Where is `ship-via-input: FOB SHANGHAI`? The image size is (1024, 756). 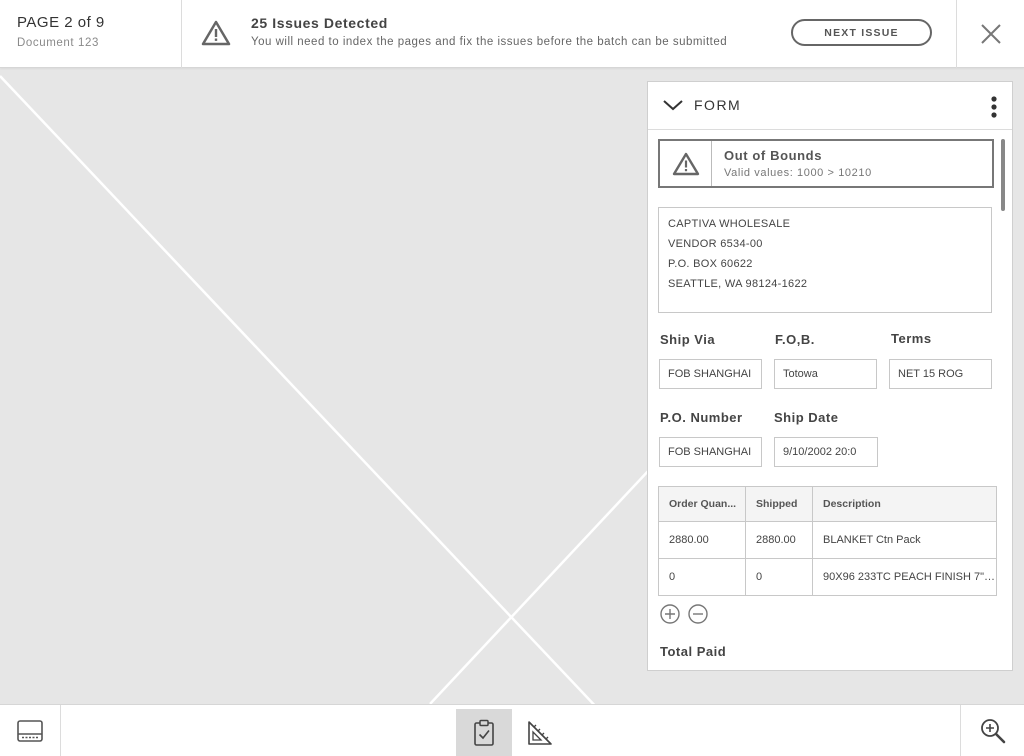
ship-via-input: FOB SHANGHAI is located at coordinates (710, 374).